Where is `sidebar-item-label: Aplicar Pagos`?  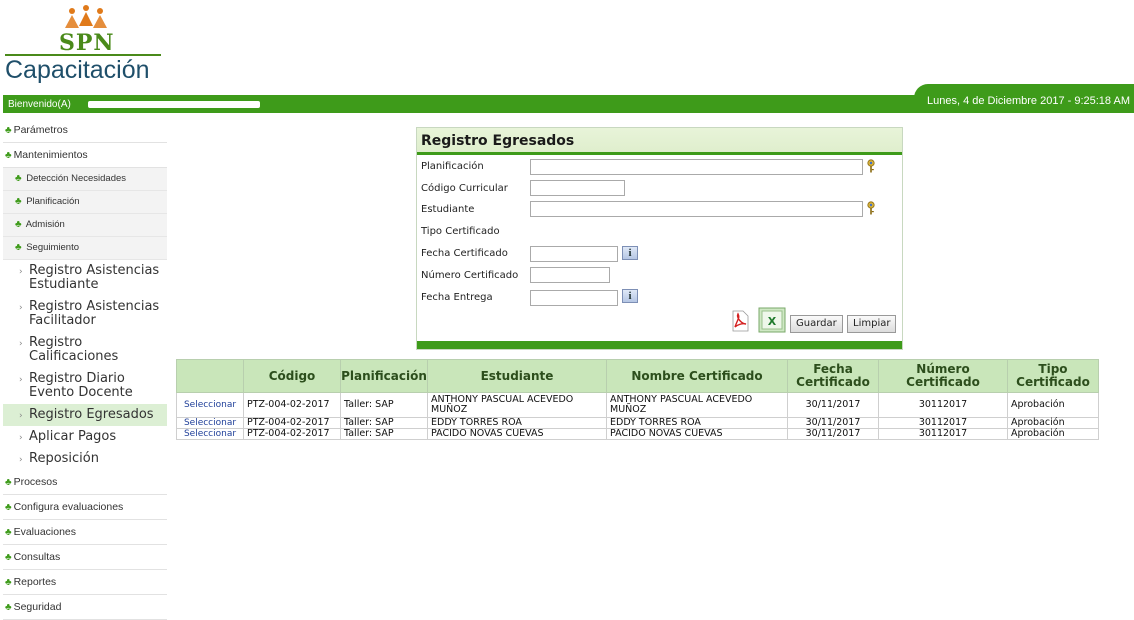
sidebar-item-label: Aplicar Pagos is located at coordinates (73, 436).